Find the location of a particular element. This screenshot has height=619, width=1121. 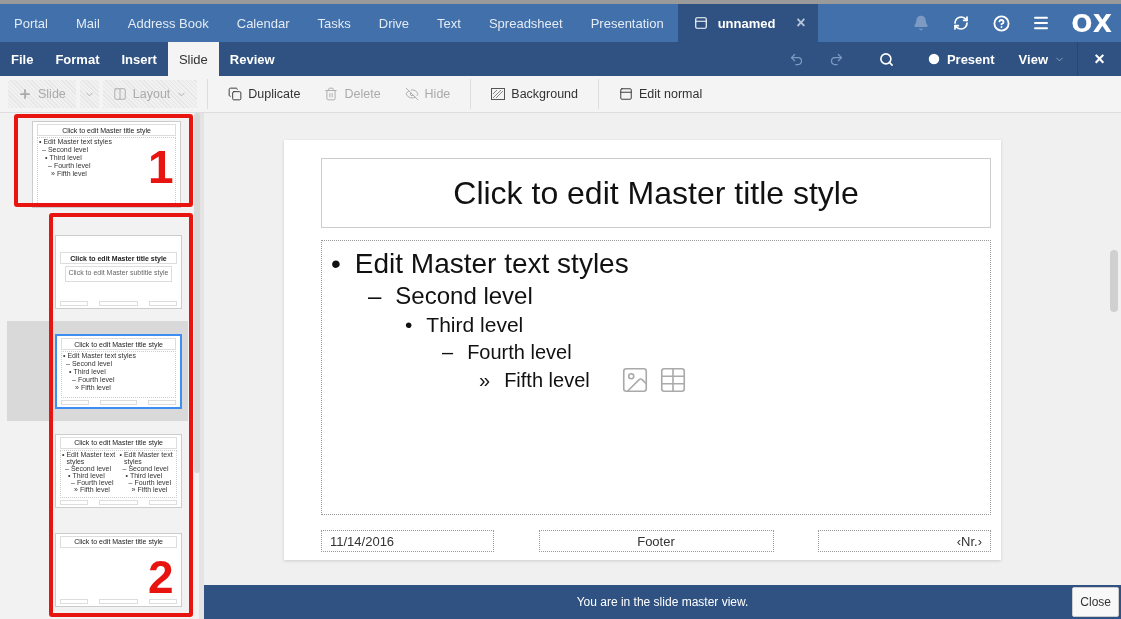

bell-icon is located at coordinates (921, 23).